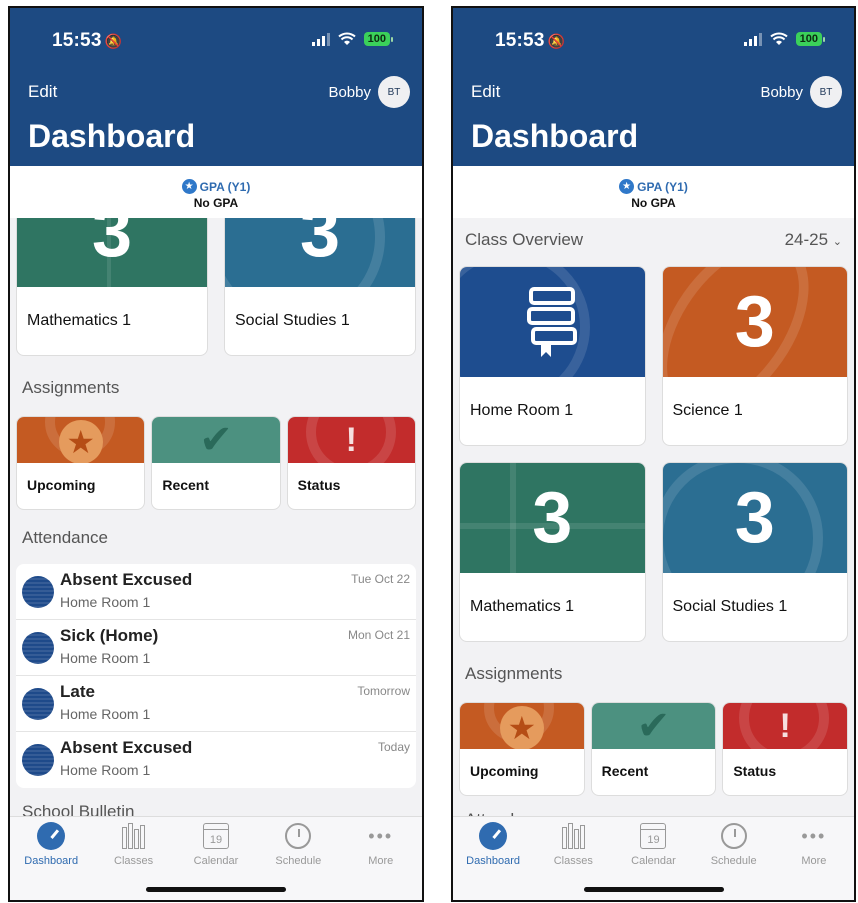 Image resolution: width=858 pixels, height=903 pixels. Describe the element at coordinates (78, 809) in the screenshot. I see `section-title-bulletin: School Bulletin` at that location.